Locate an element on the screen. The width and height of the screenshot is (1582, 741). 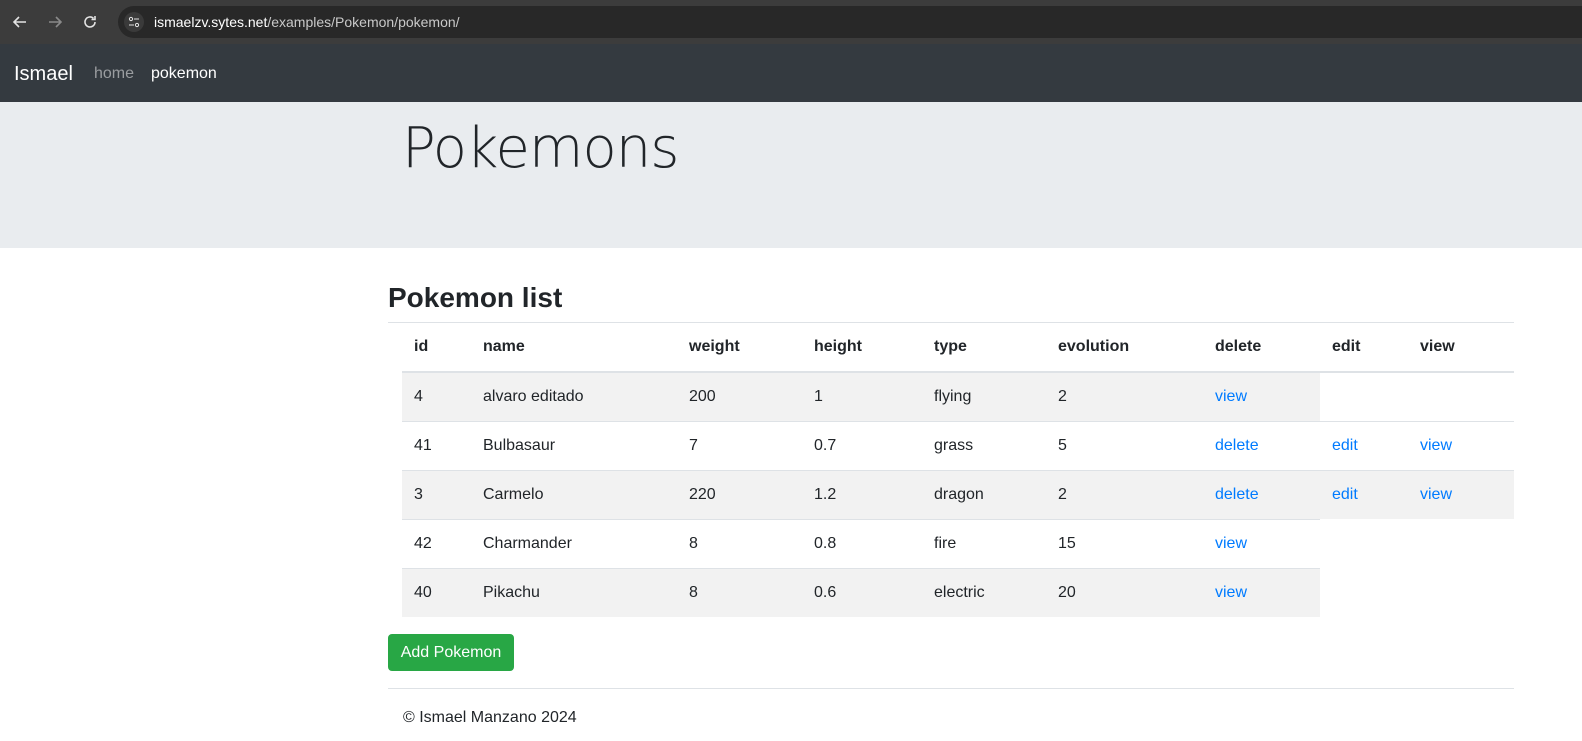
cell-height: 1.2 is located at coordinates (862, 494).